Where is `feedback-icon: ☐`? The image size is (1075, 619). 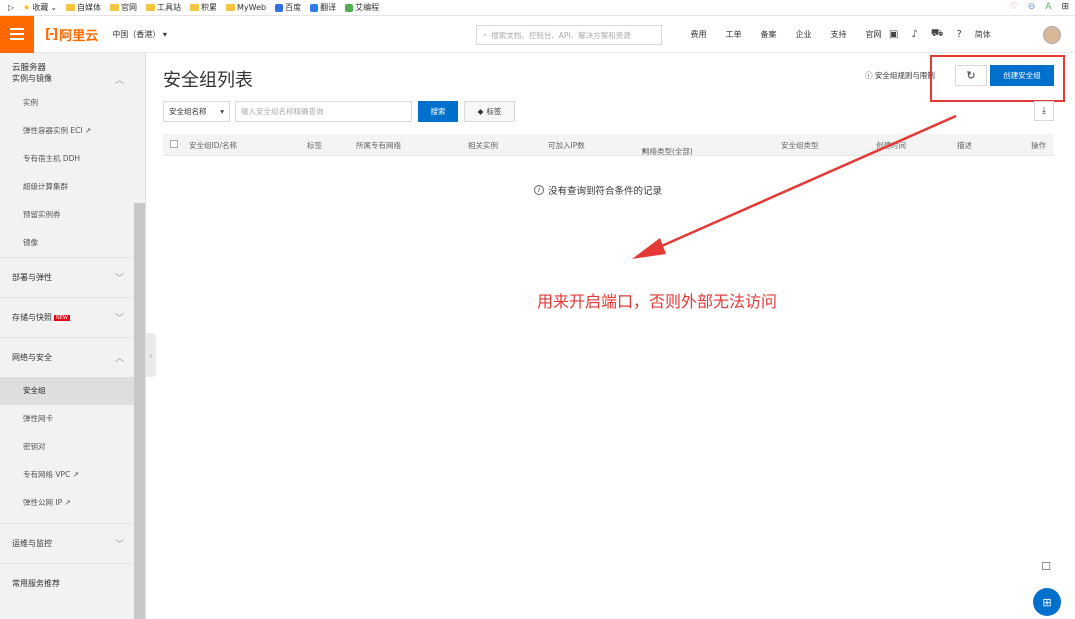 feedback-icon: ☐ is located at coordinates (1046, 566).